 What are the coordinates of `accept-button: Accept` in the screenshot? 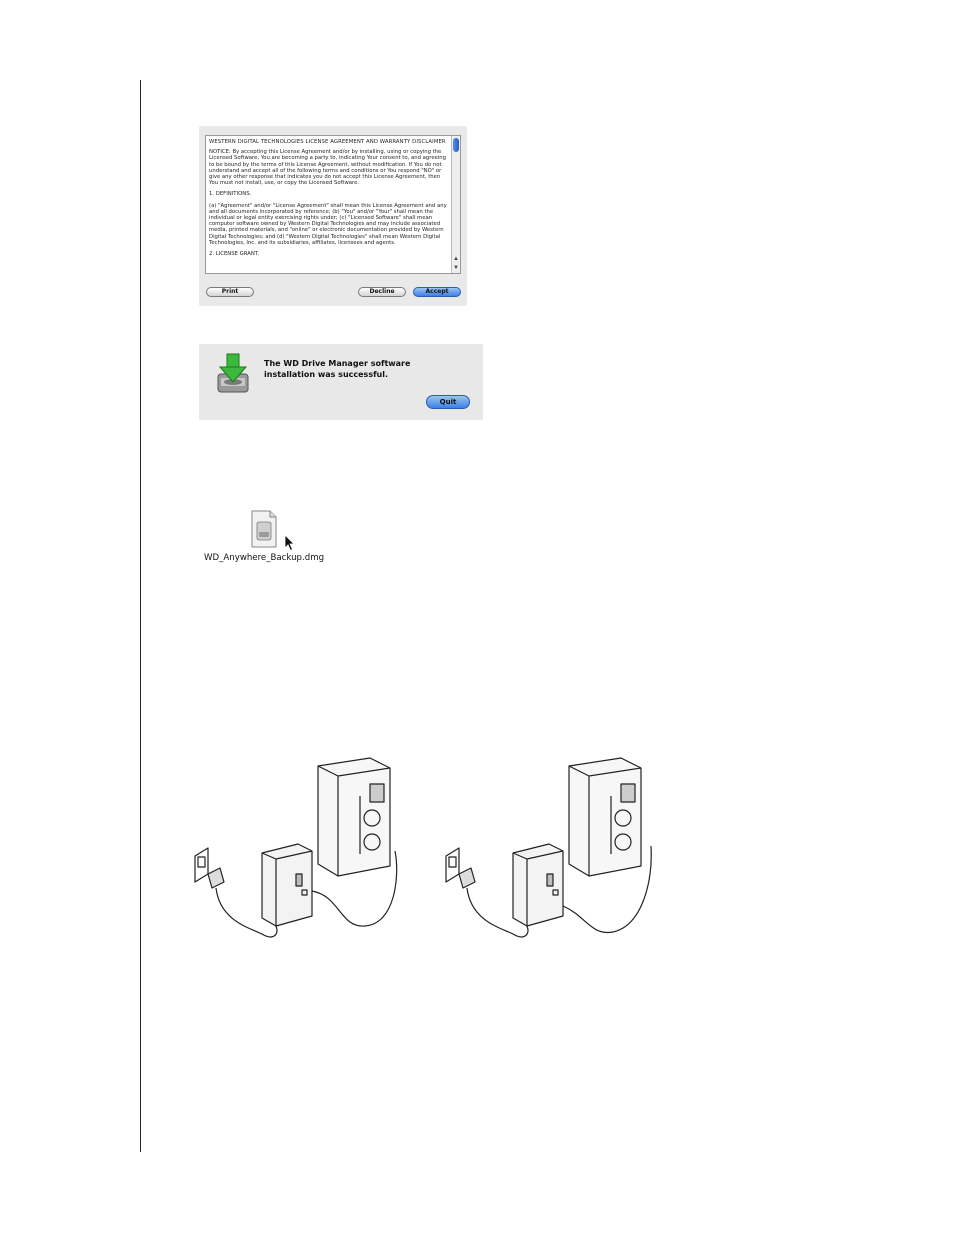 It's located at (437, 292).